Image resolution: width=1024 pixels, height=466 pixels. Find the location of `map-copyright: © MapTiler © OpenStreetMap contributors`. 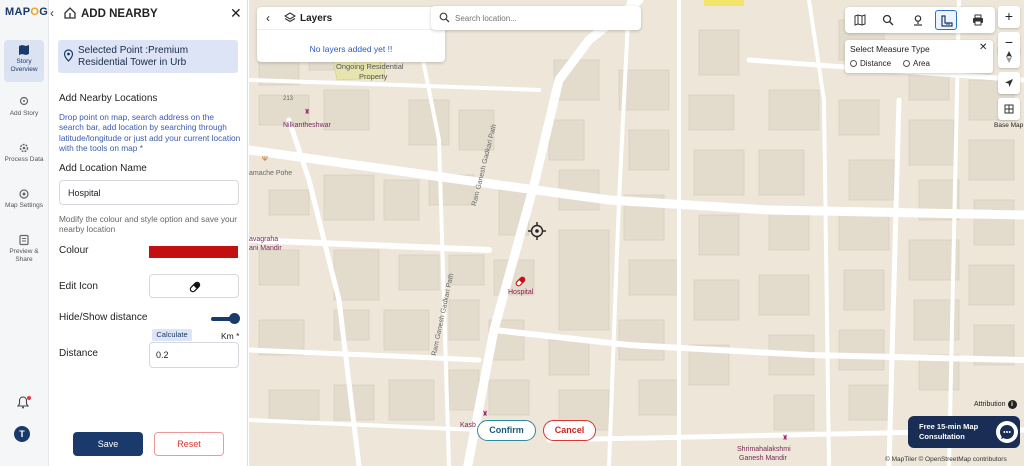

map-copyright: © MapTiler © OpenStreetMap contributors is located at coordinates (946, 459).